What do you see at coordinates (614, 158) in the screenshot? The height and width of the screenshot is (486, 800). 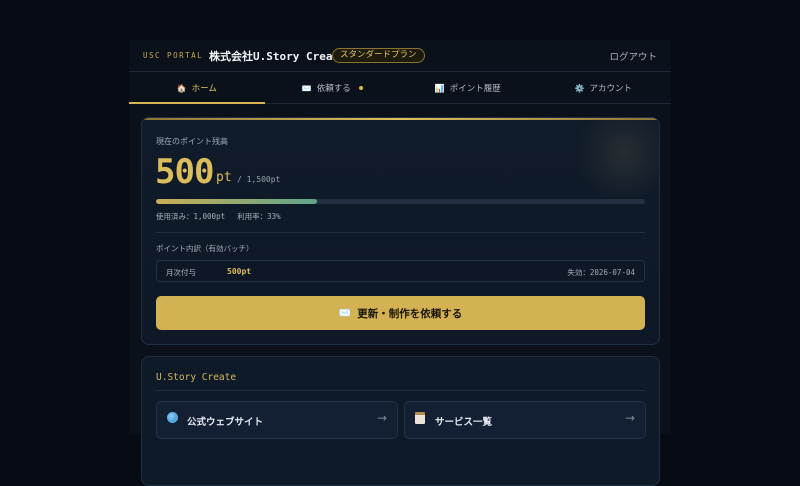 I see `card-glow` at bounding box center [614, 158].